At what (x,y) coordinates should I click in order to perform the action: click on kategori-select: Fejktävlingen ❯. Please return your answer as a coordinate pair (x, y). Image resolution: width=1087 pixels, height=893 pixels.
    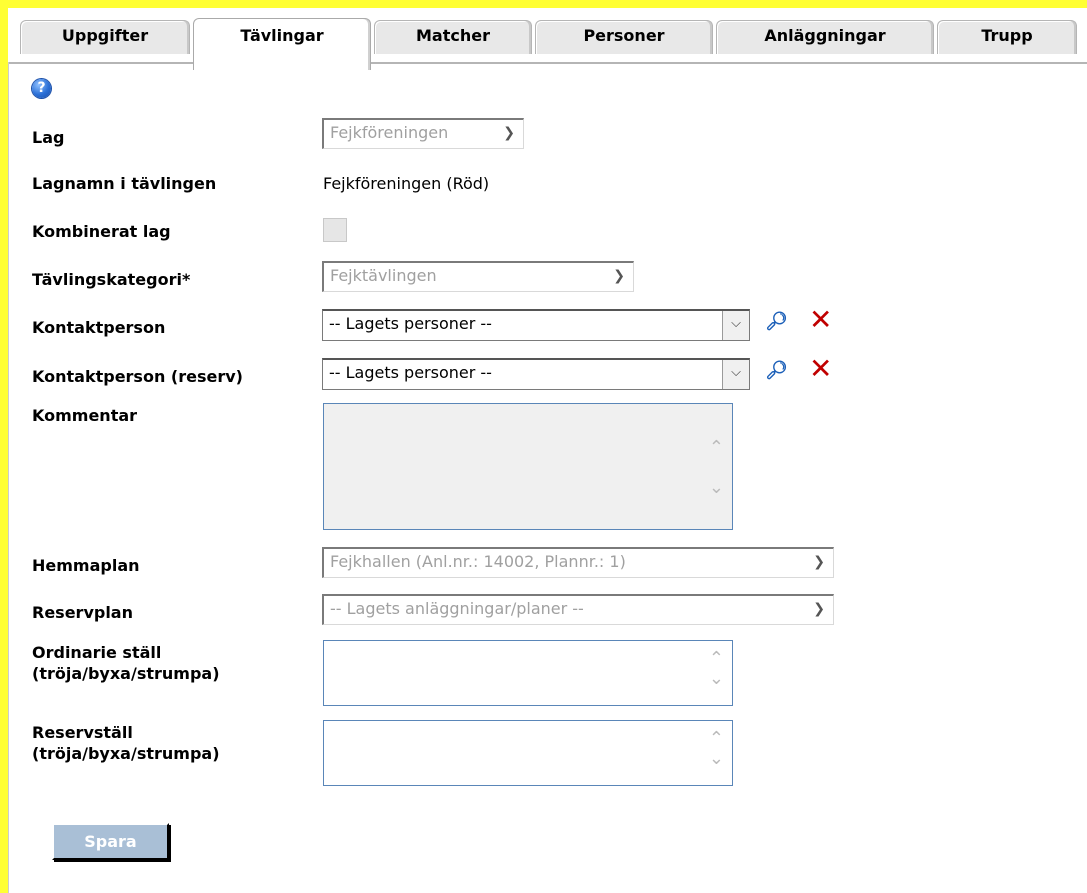
    Looking at the image, I should click on (478, 276).